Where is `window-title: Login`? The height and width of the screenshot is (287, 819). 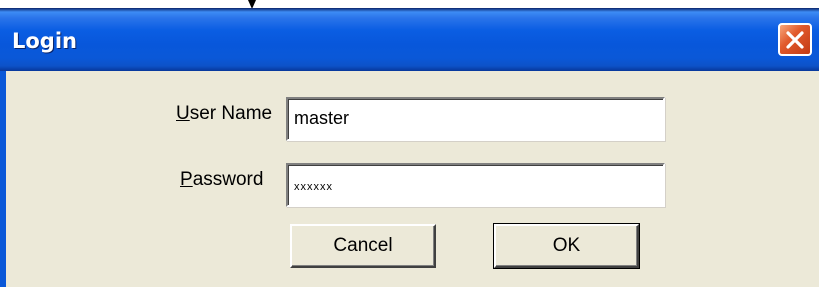
window-title: Login is located at coordinates (44, 41).